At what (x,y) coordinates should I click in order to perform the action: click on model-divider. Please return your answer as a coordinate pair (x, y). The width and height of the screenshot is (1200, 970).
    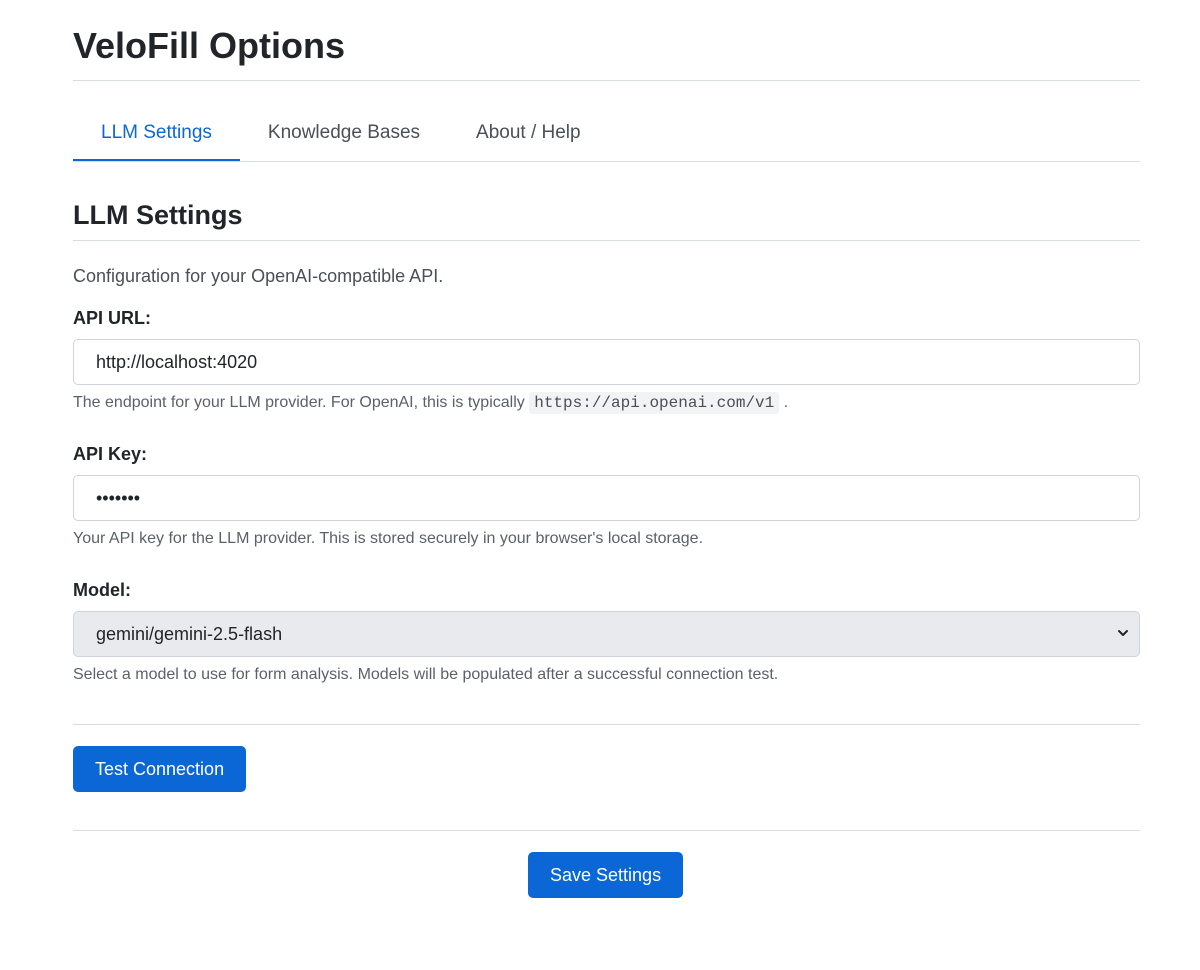
    Looking at the image, I should click on (606, 724).